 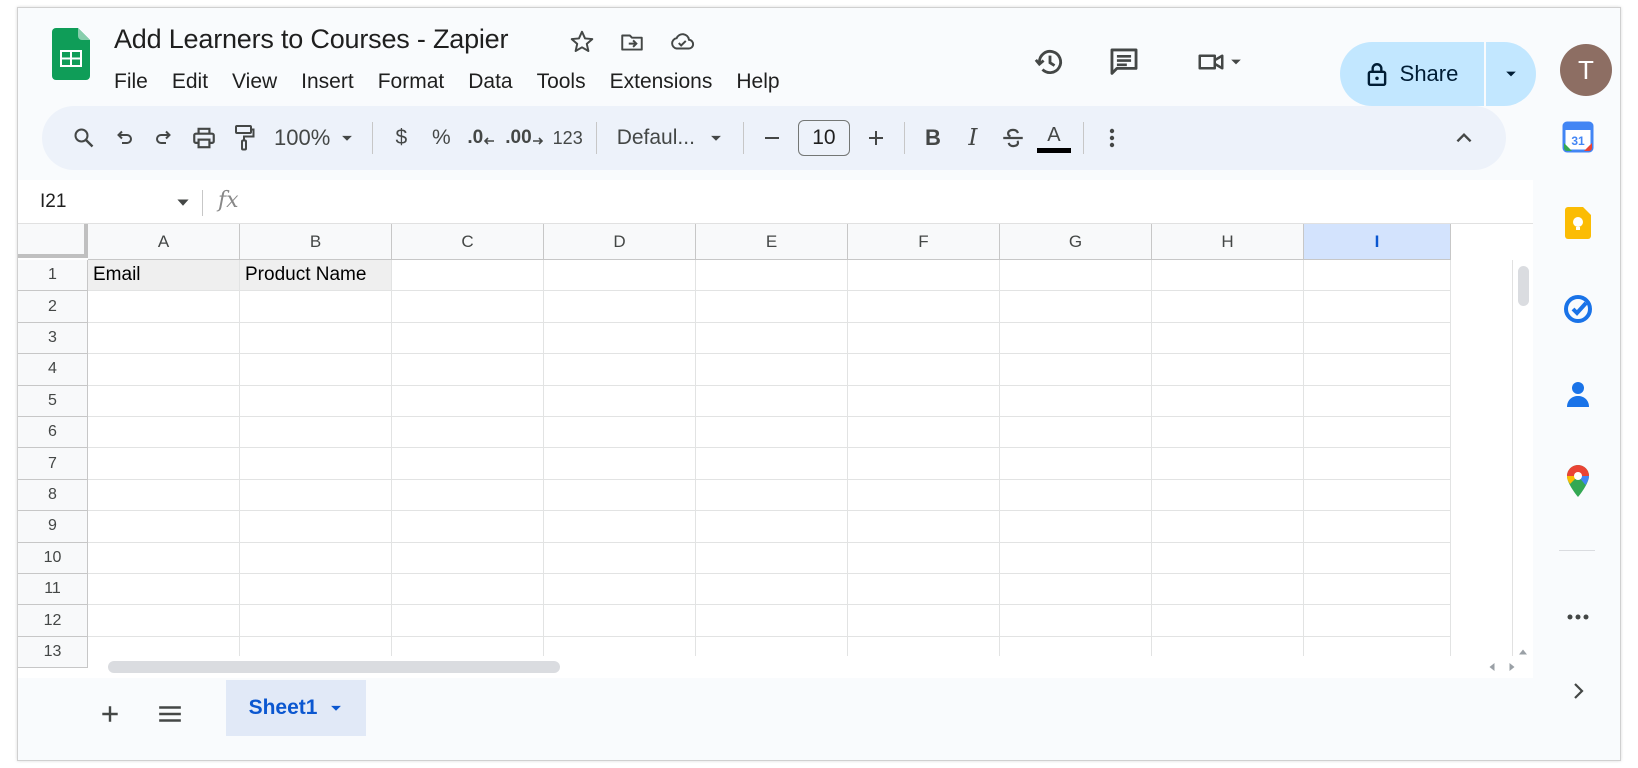 I want to click on cell-a11, so click(x=164, y=590).